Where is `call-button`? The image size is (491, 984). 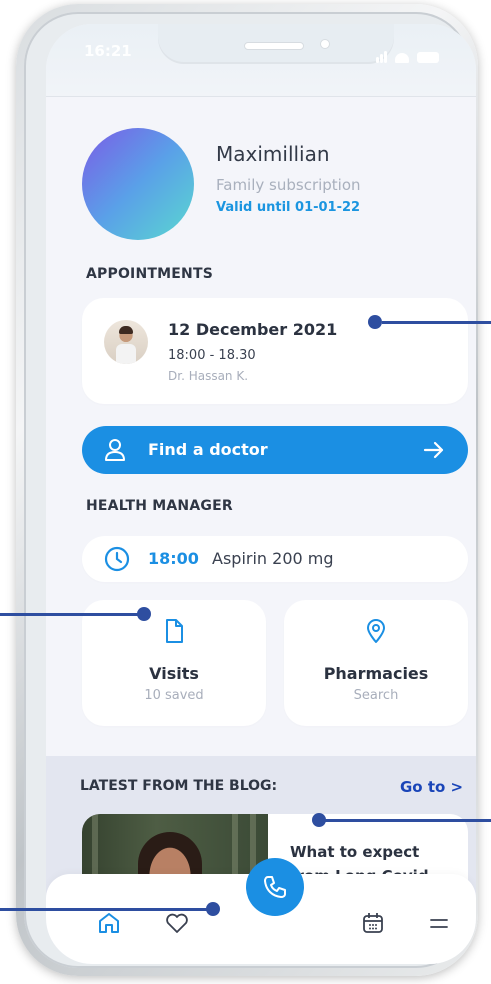 call-button is located at coordinates (275, 887).